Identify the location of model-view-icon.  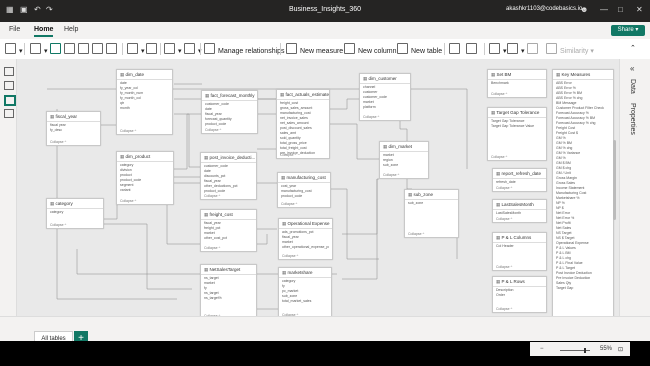
(10, 100).